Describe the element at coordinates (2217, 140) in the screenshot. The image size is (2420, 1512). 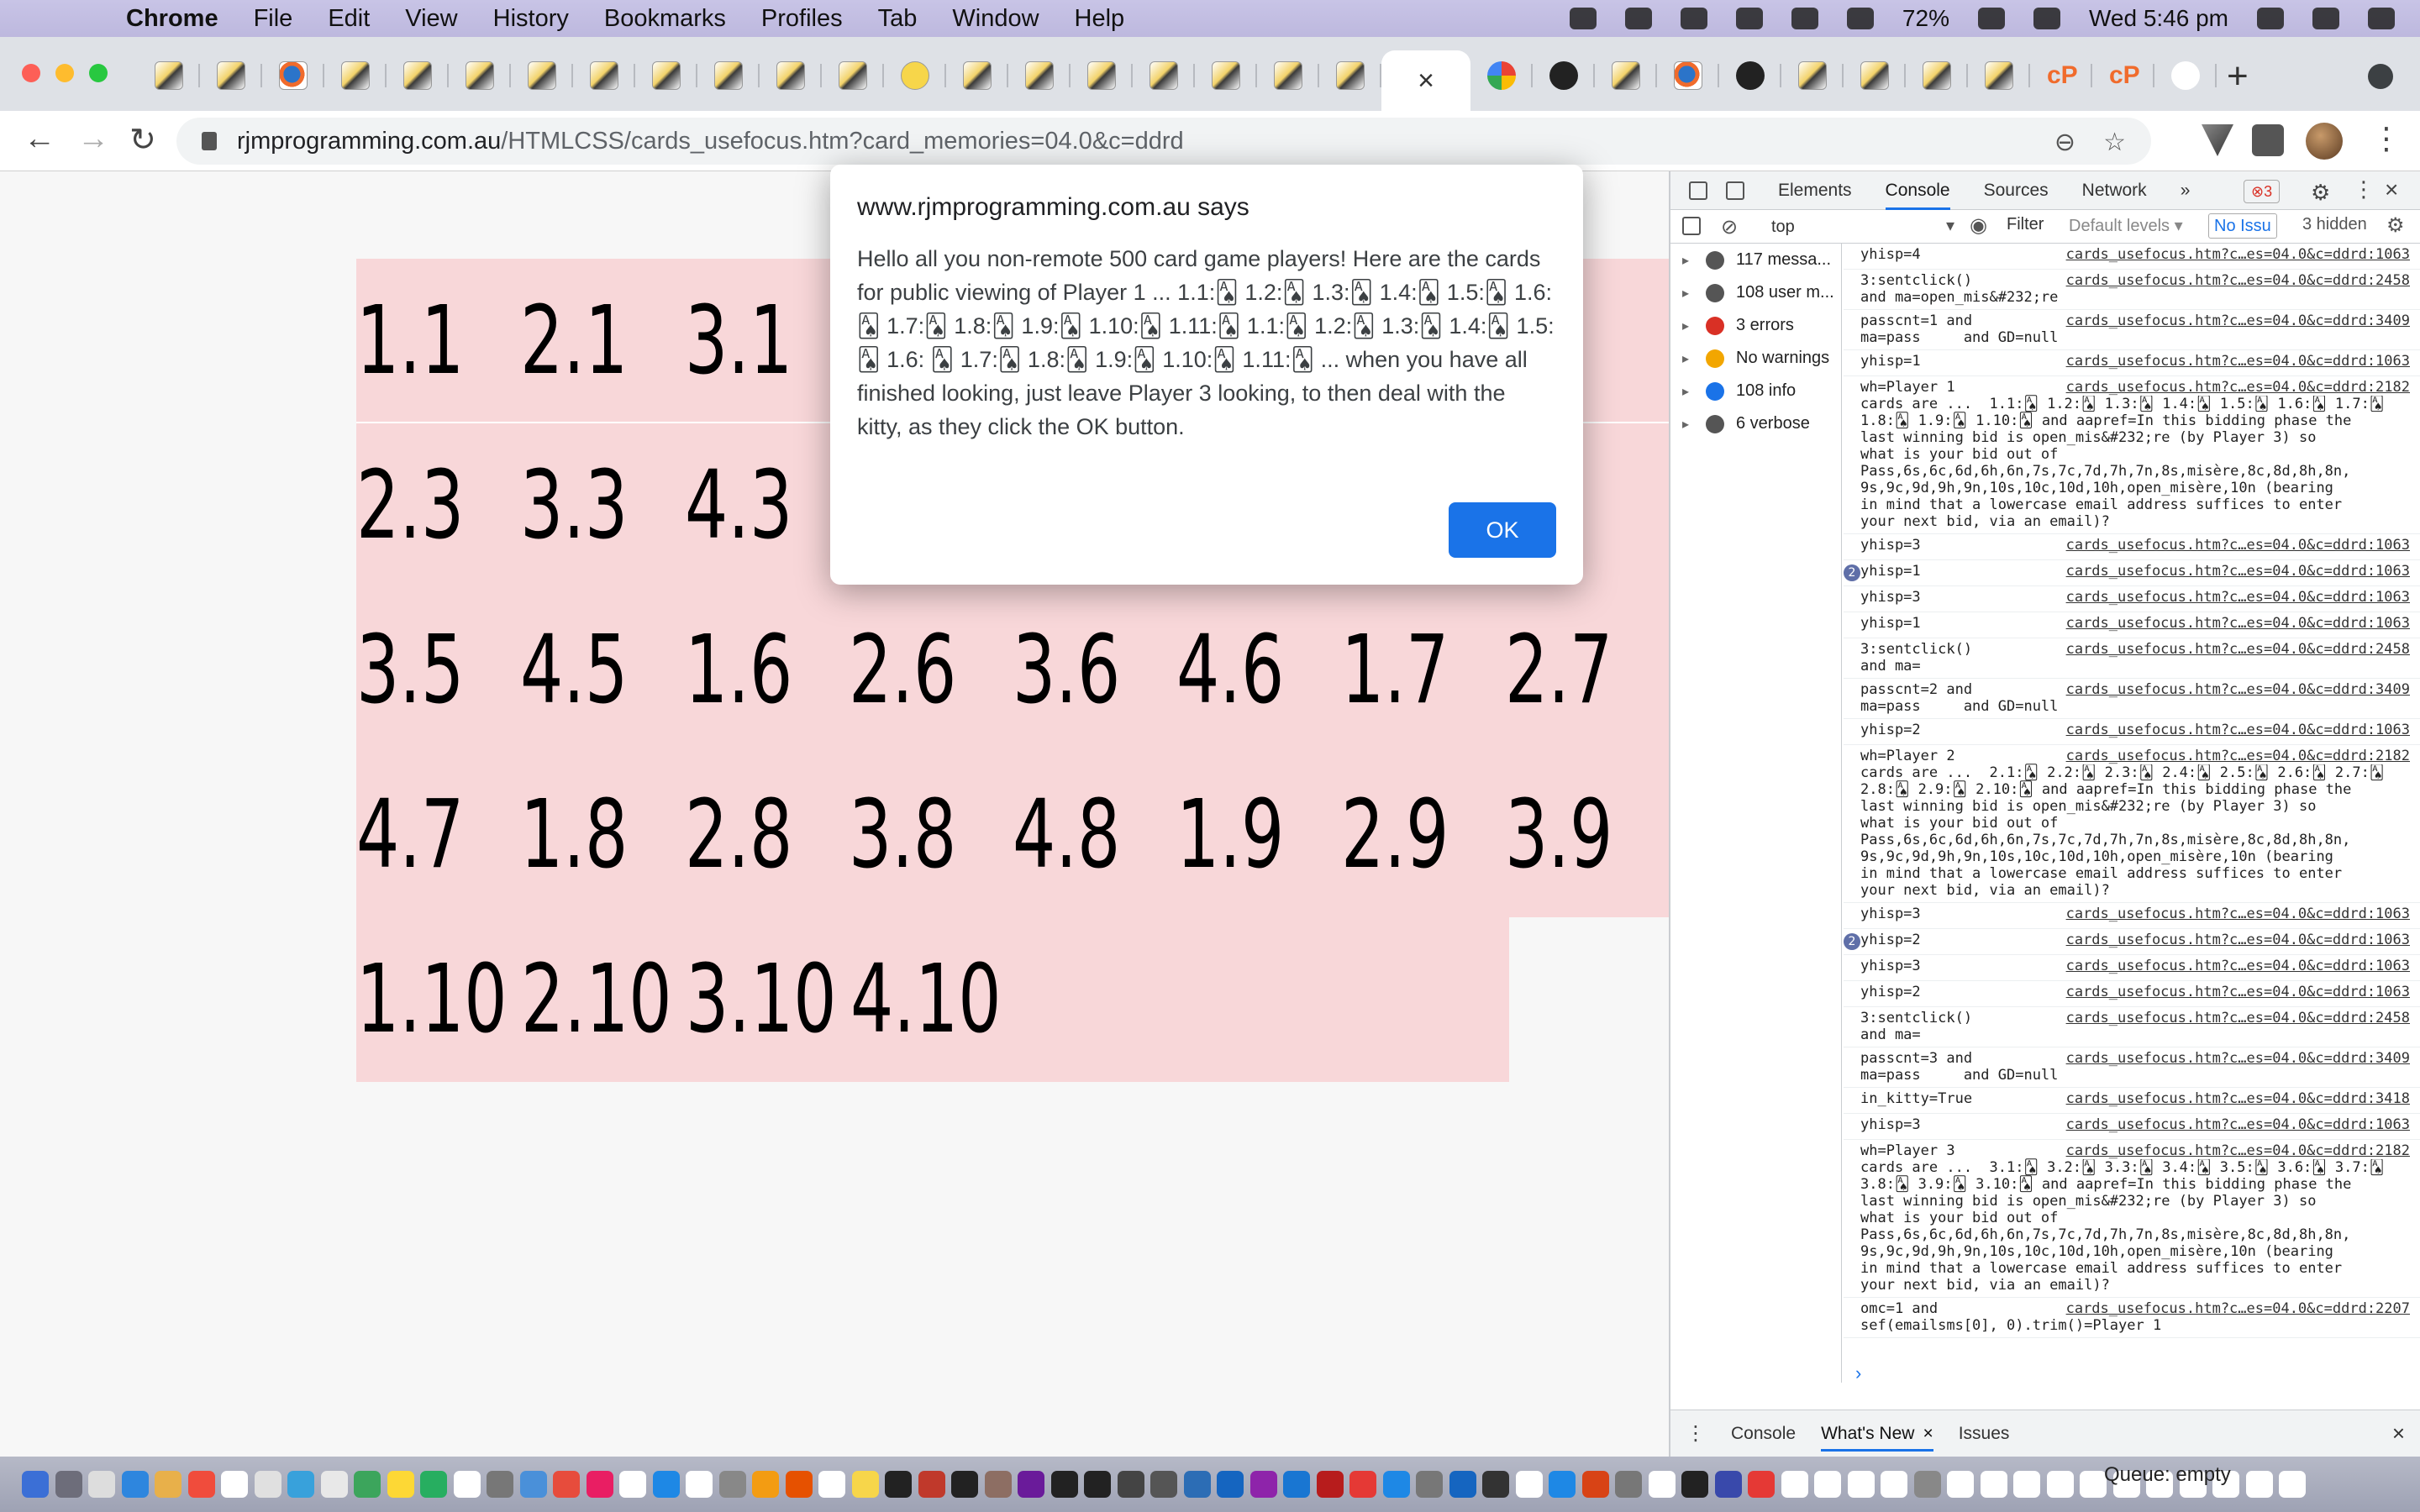
I see `extension-icon` at that location.